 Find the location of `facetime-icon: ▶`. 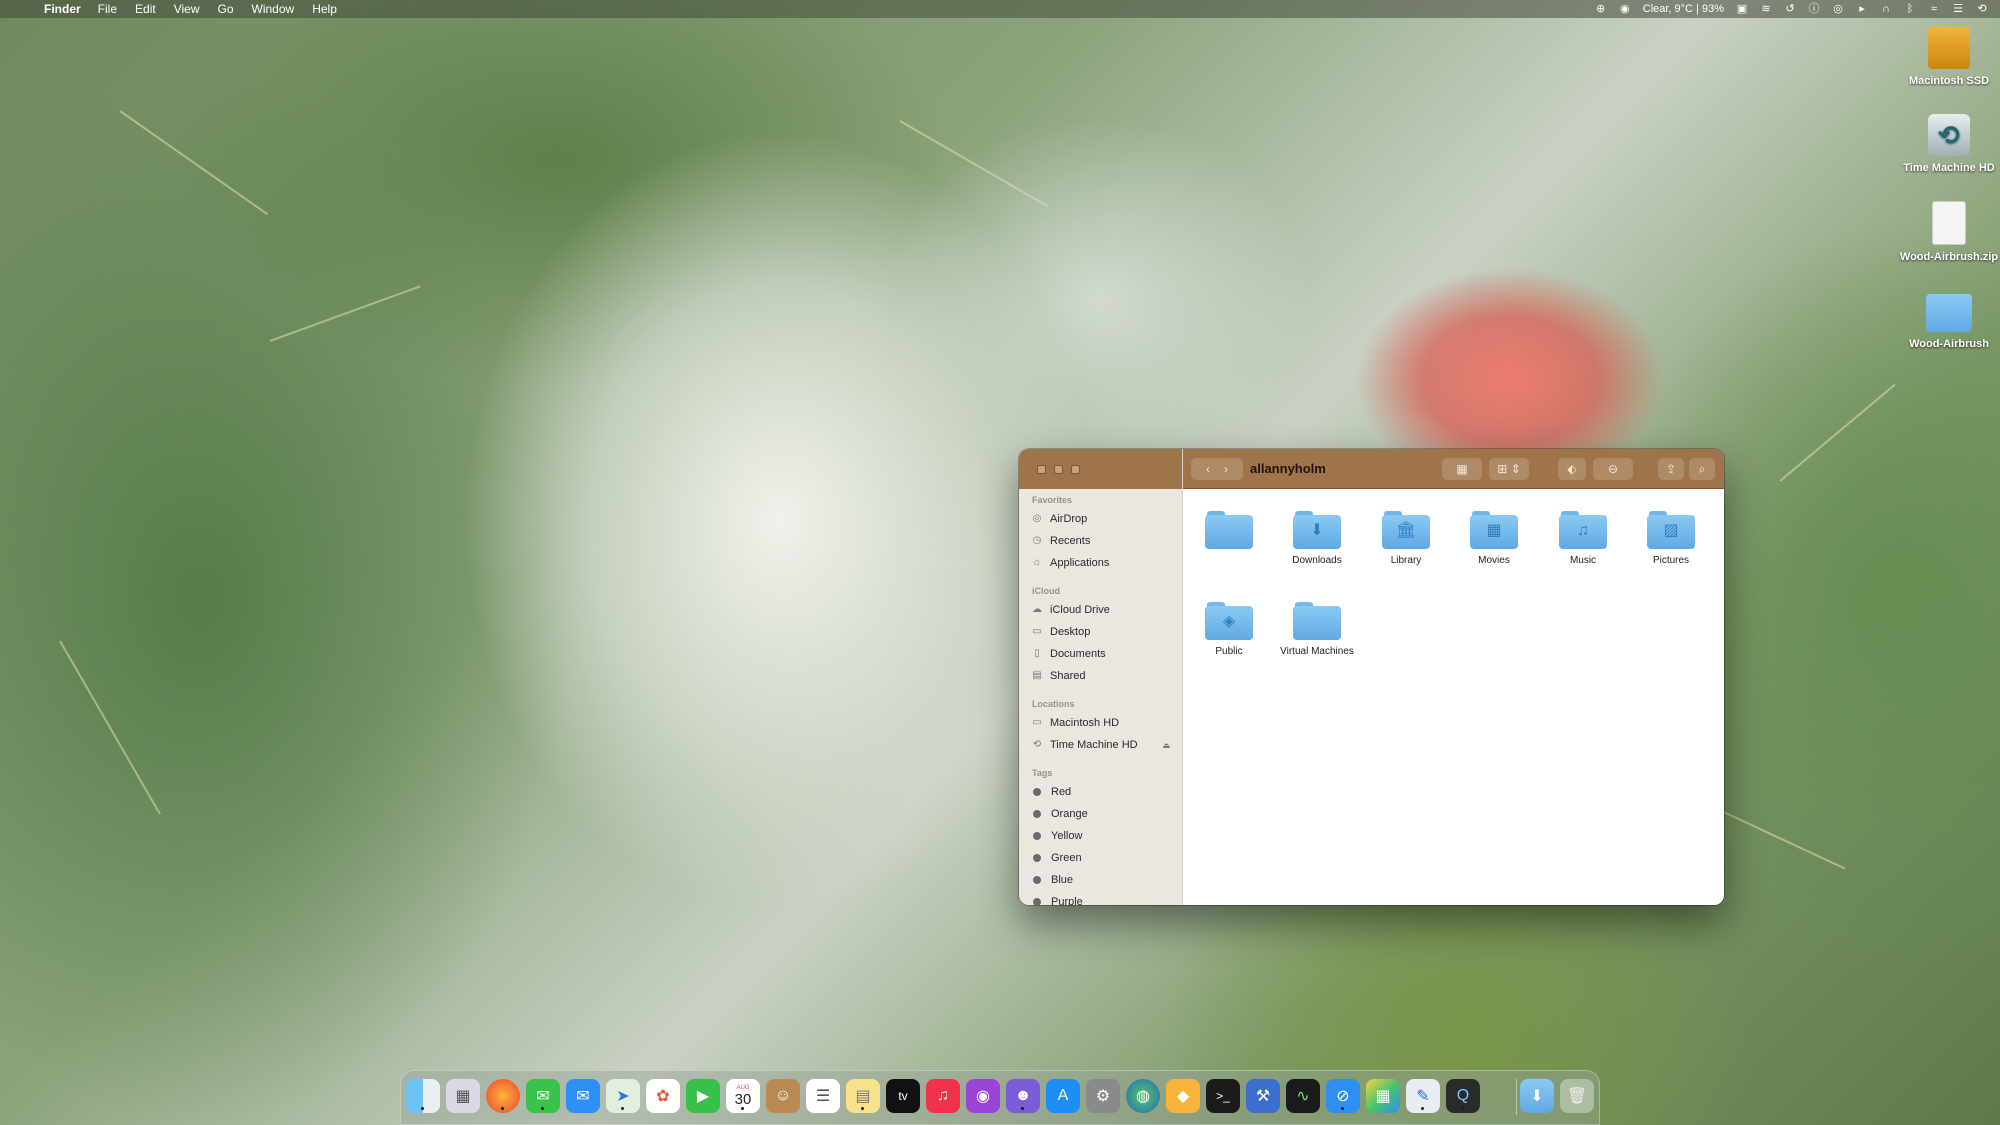

facetime-icon: ▶ is located at coordinates (703, 1096).